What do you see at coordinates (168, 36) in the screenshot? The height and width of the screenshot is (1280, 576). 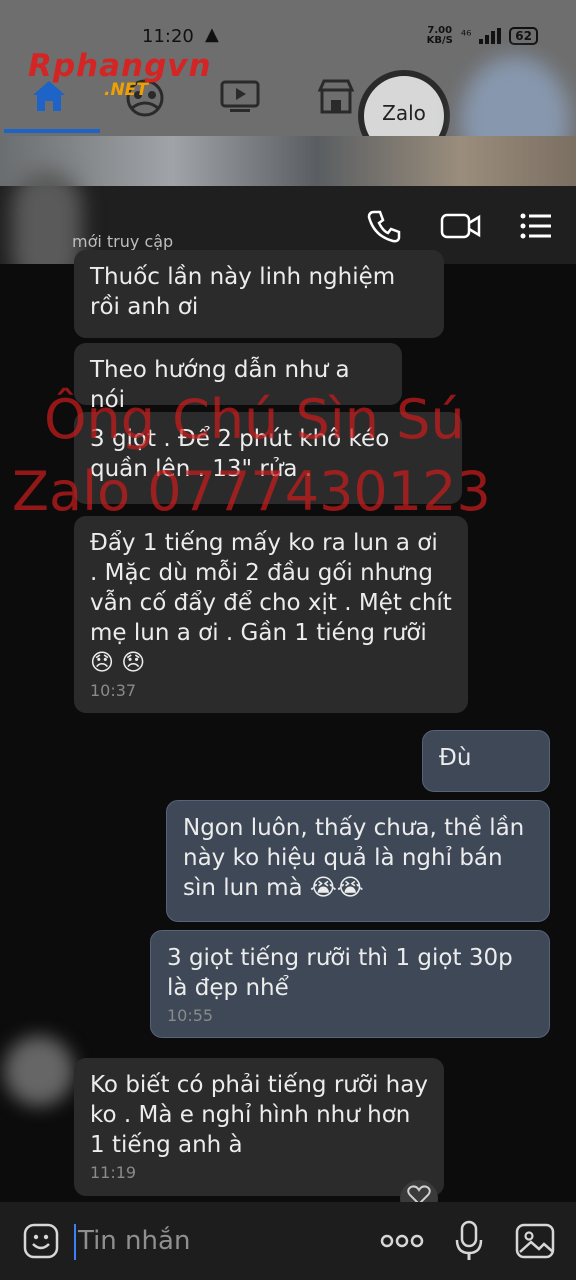 I see `status-time: 11:20` at bounding box center [168, 36].